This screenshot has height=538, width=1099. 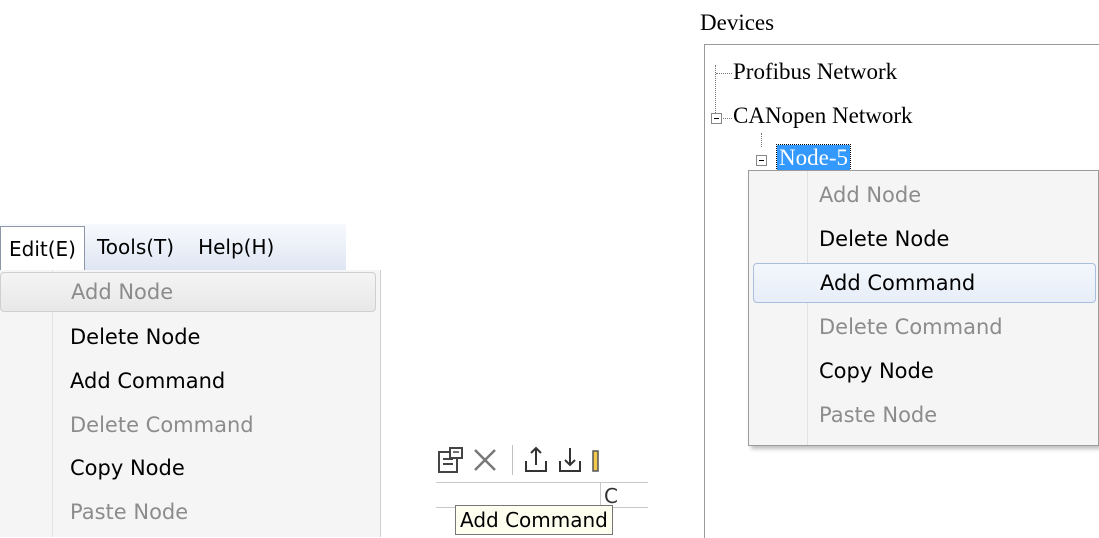 I want to click on menu-bar: Edit(E) Tools(T) Help(H), so click(x=173, y=247).